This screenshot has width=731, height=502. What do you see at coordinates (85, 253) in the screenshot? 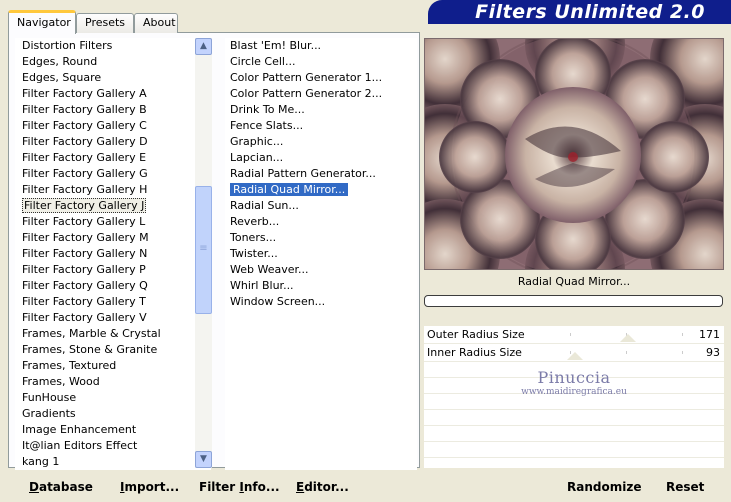
I see `category-item-label: Filter Factory Gallery N` at bounding box center [85, 253].